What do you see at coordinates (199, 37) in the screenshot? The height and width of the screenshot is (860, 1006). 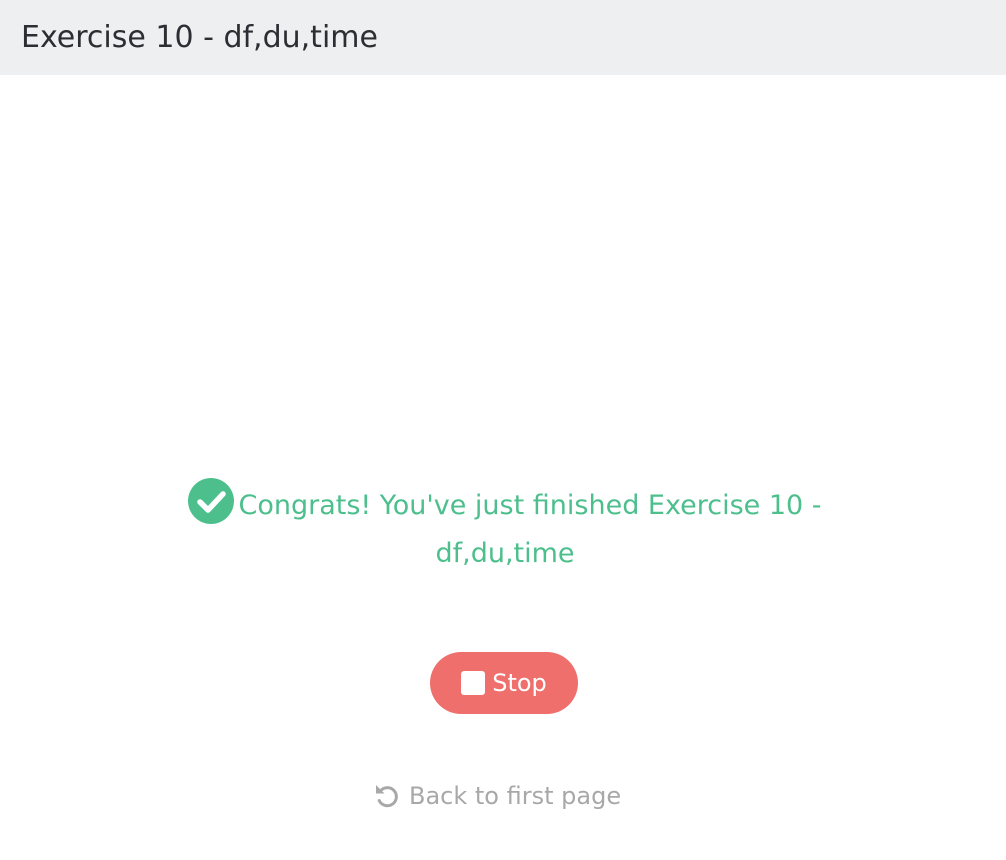 I see `page-title: Exercise 10 - df,du,time` at bounding box center [199, 37].